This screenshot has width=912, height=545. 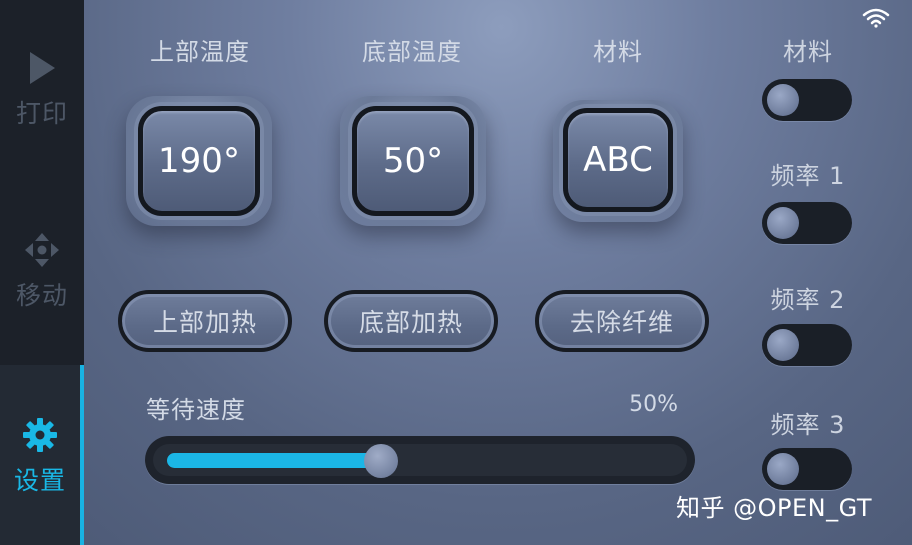 What do you see at coordinates (205, 321) in the screenshot?
I see `top-heat-button: 上部加热` at bounding box center [205, 321].